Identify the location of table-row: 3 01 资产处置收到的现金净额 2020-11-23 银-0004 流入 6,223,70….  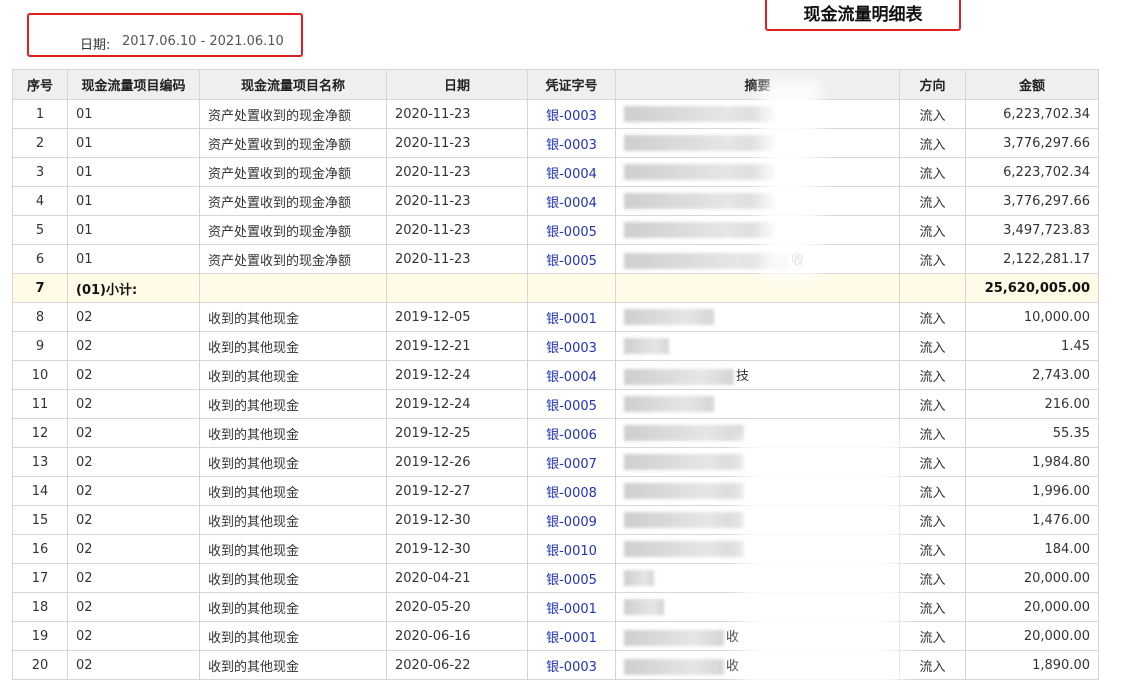
(555, 172).